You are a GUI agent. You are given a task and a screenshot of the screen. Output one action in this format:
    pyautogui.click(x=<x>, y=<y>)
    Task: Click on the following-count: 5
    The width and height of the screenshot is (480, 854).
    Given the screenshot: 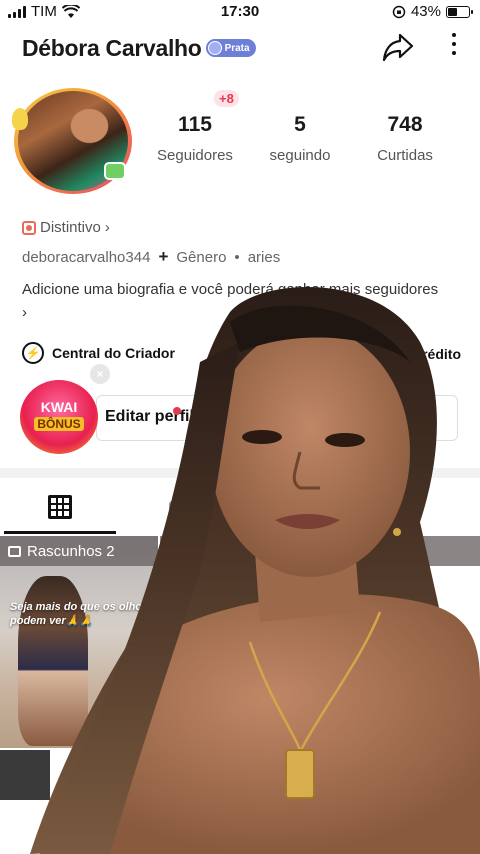 What is the action you would take?
    pyautogui.click(x=300, y=124)
    